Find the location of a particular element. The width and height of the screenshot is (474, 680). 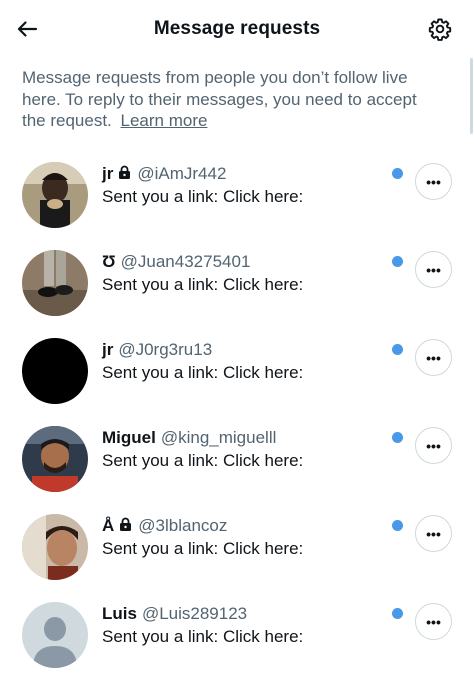

user-handle: @Luis289123 is located at coordinates (194, 613).